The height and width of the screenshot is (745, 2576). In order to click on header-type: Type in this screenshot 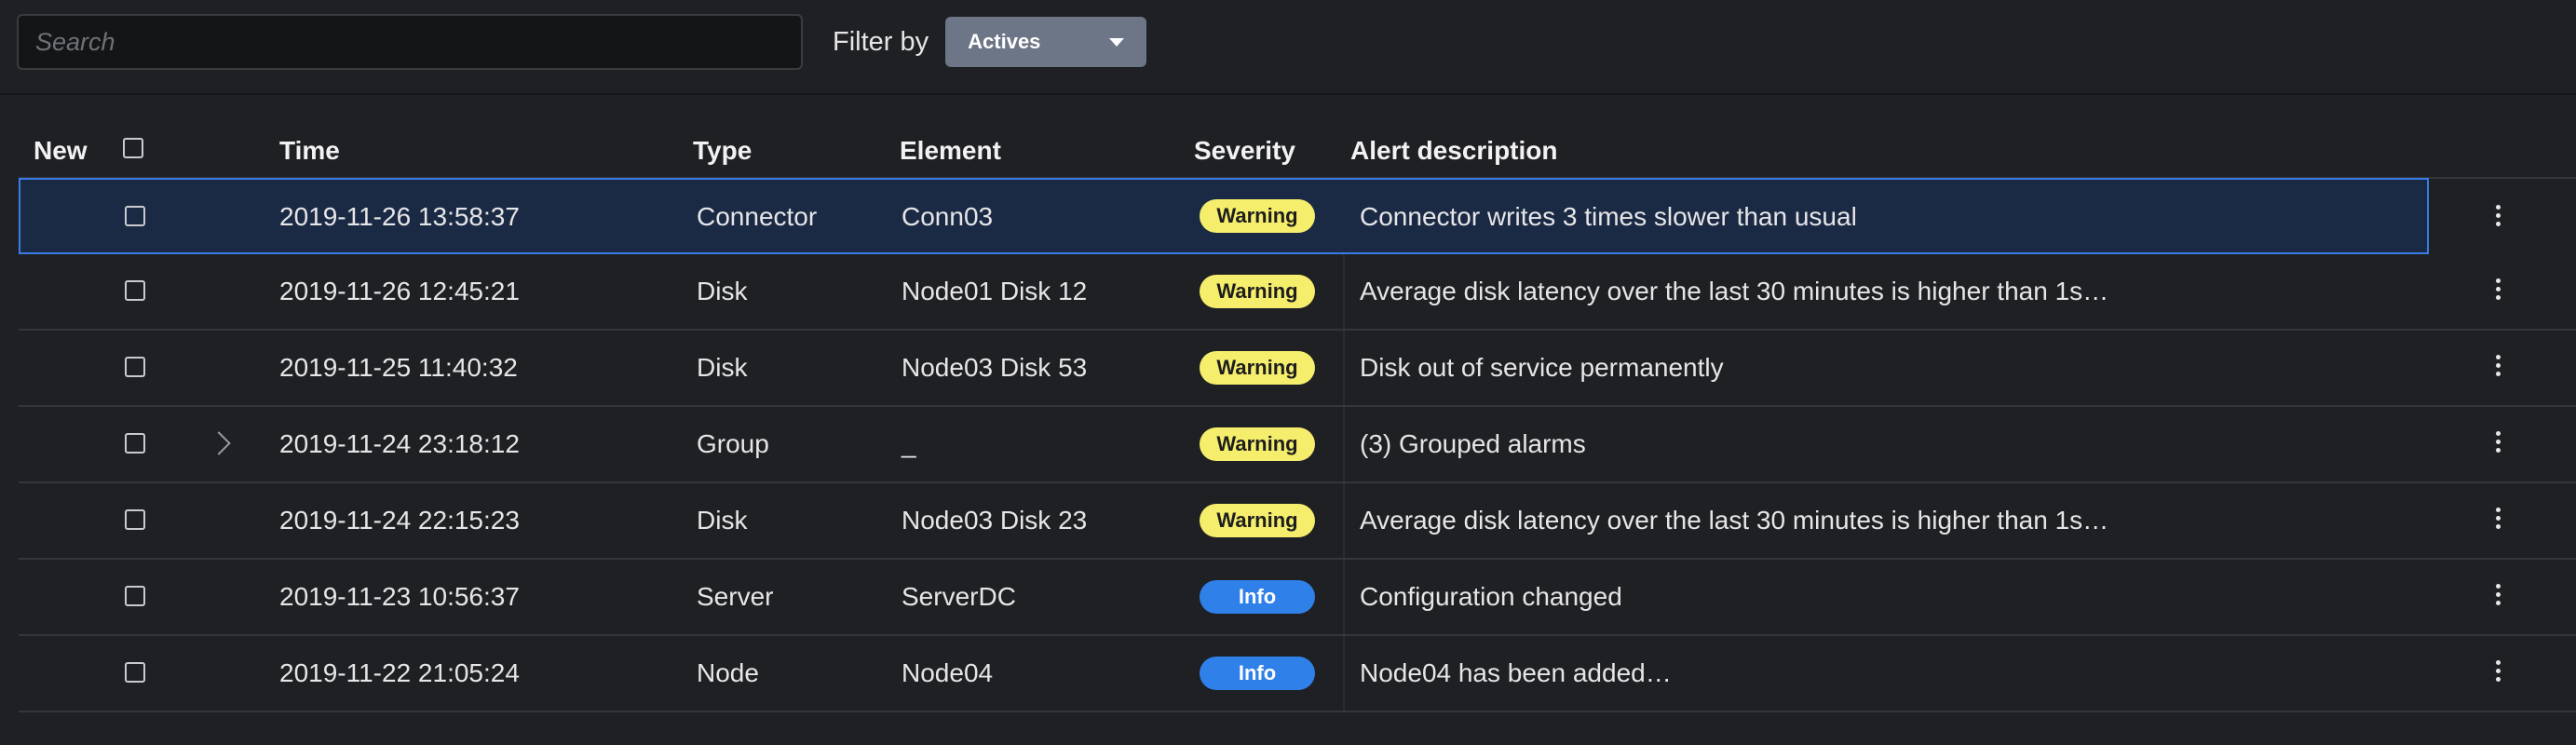, I will do `click(722, 151)`.